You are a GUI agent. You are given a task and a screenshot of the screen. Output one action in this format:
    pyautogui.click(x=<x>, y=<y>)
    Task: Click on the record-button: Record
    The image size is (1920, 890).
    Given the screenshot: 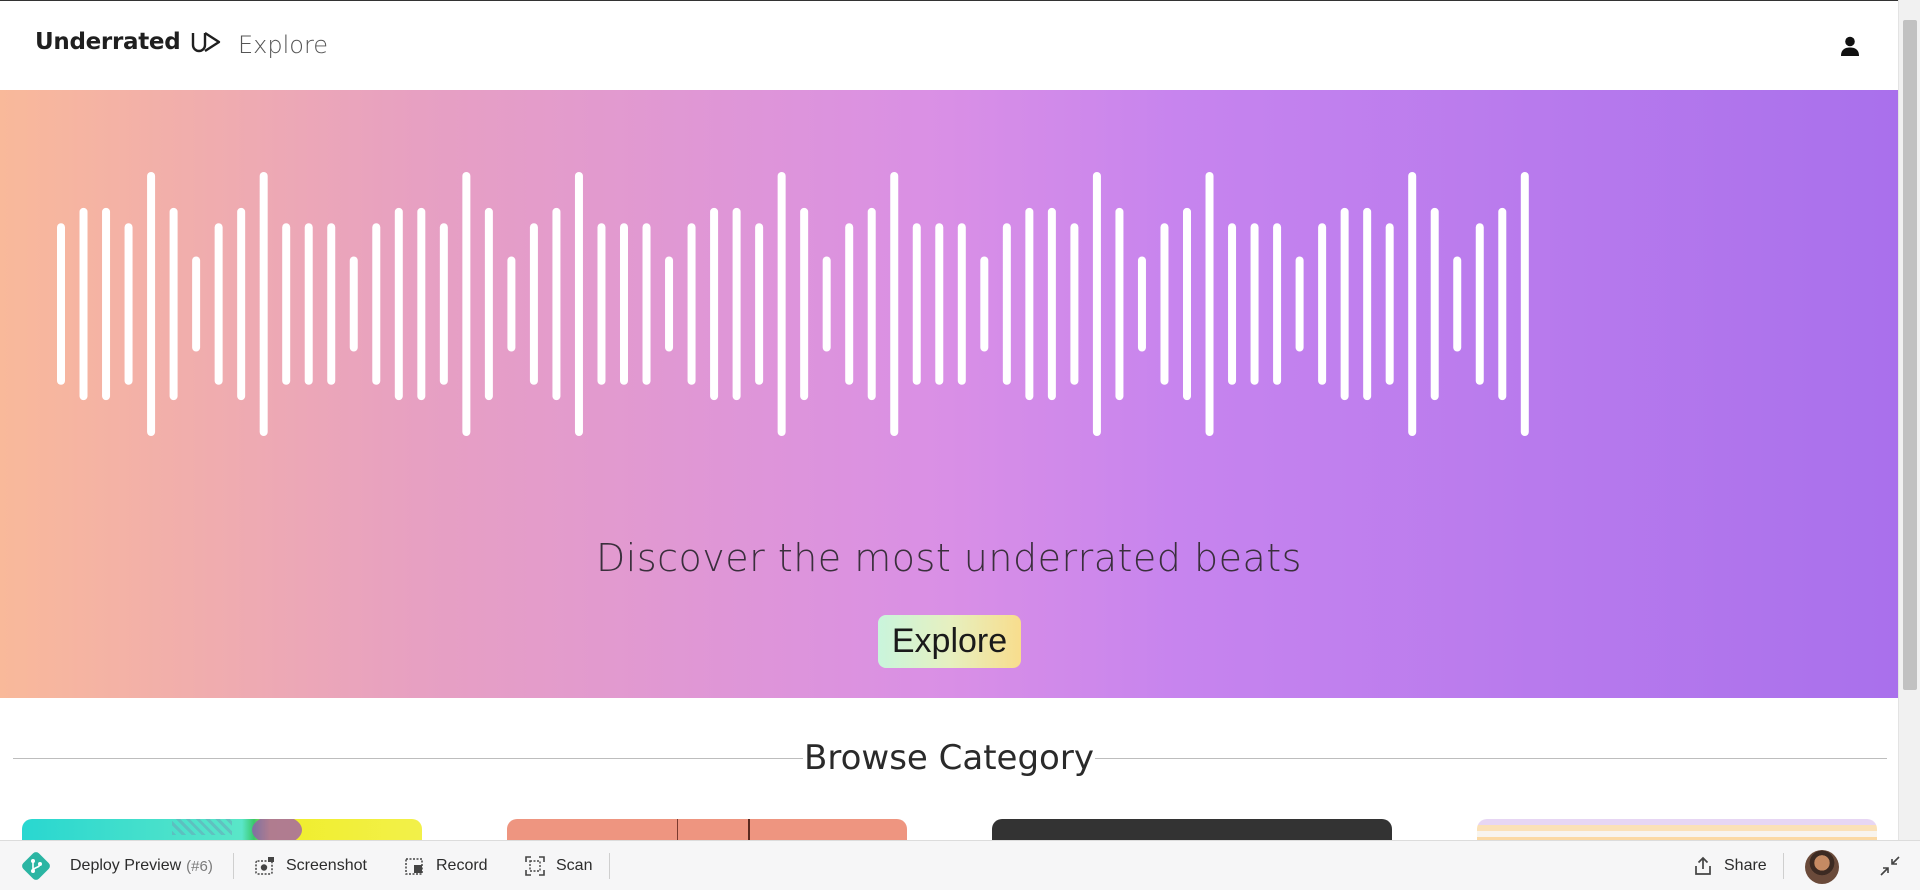 What is the action you would take?
    pyautogui.click(x=446, y=865)
    